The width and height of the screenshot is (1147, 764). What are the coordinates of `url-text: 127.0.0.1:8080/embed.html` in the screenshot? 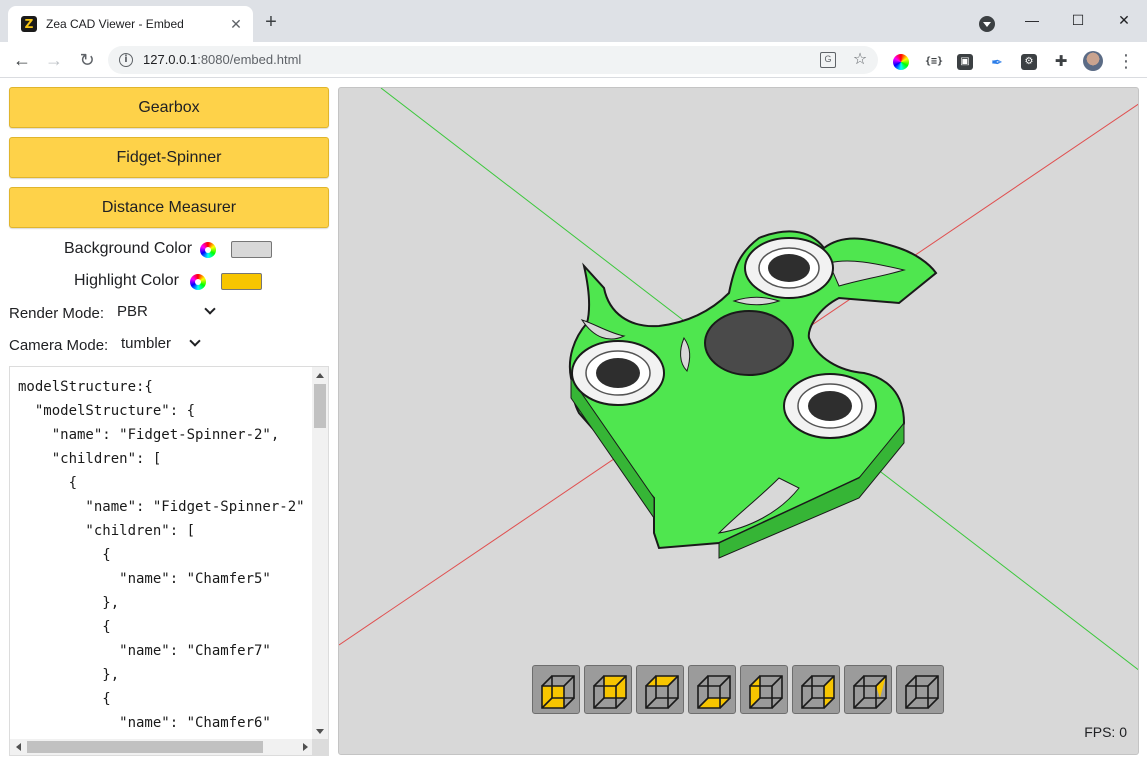 It's located at (222, 59).